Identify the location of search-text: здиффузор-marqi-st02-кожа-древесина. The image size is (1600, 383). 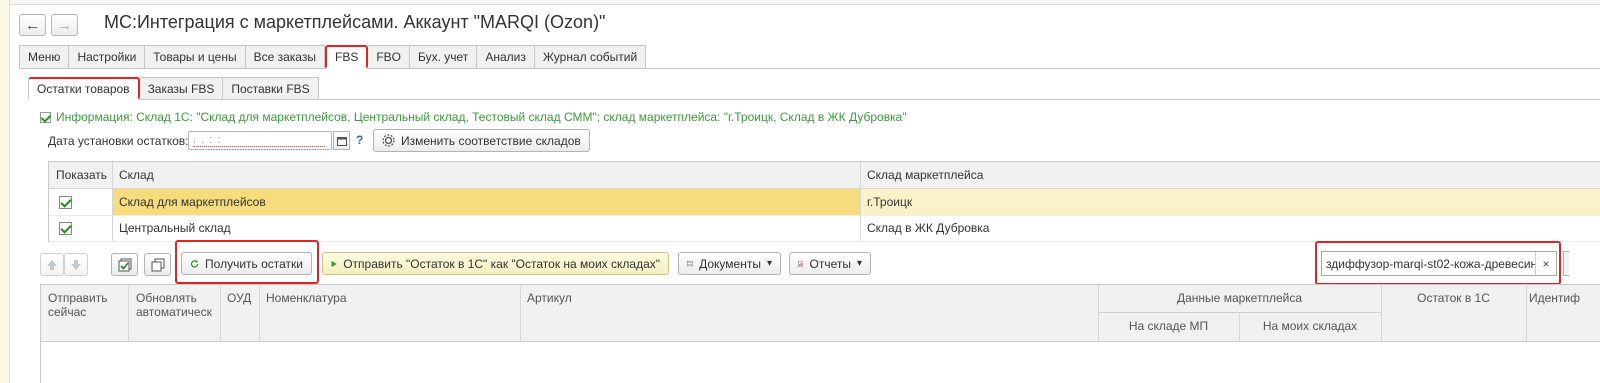
(1430, 263).